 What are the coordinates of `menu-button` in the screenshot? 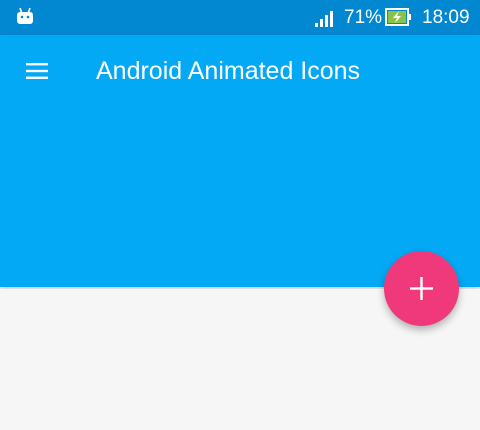 It's located at (37, 71).